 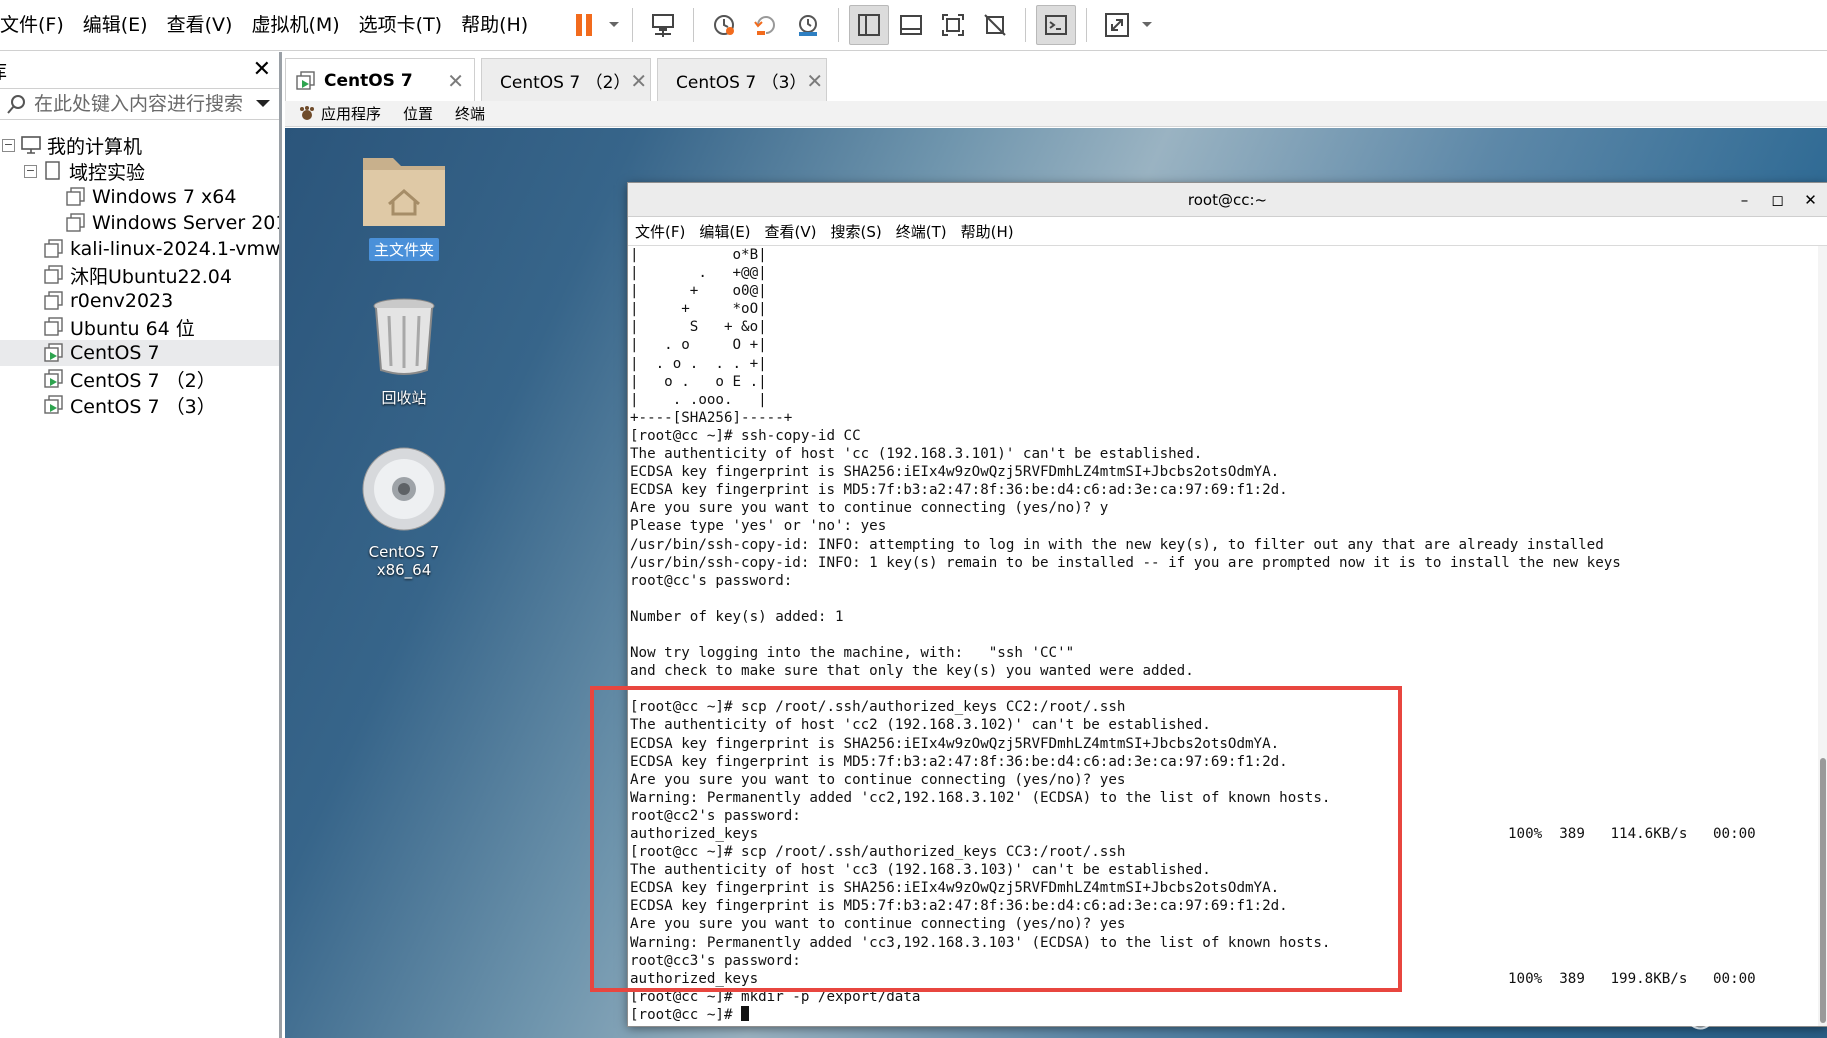 I want to click on terminal-line-text: | . o O +|, so click(x=698, y=345).